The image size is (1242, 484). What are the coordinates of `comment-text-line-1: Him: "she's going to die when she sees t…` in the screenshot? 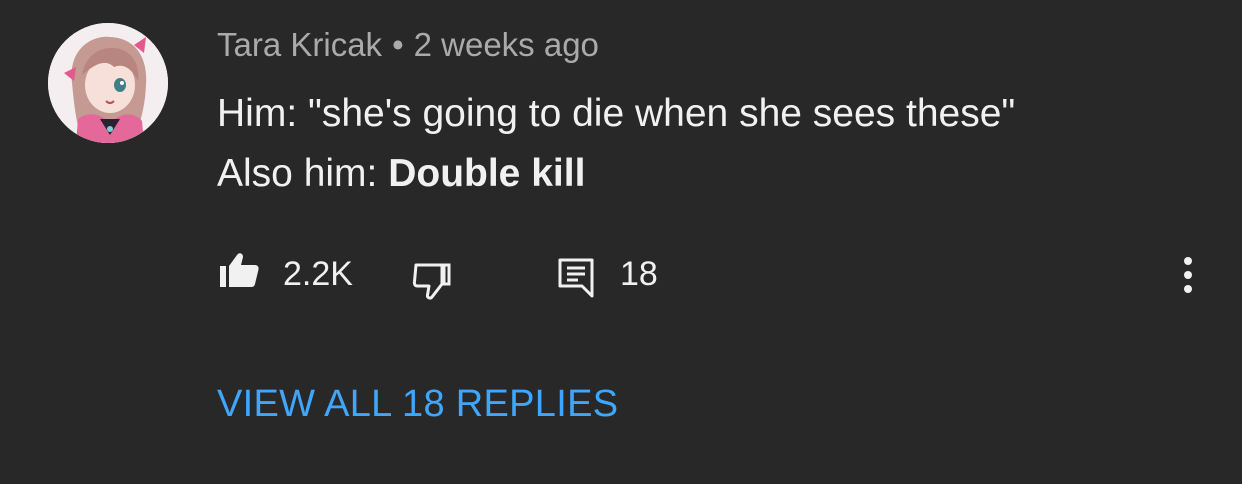 It's located at (616, 113).